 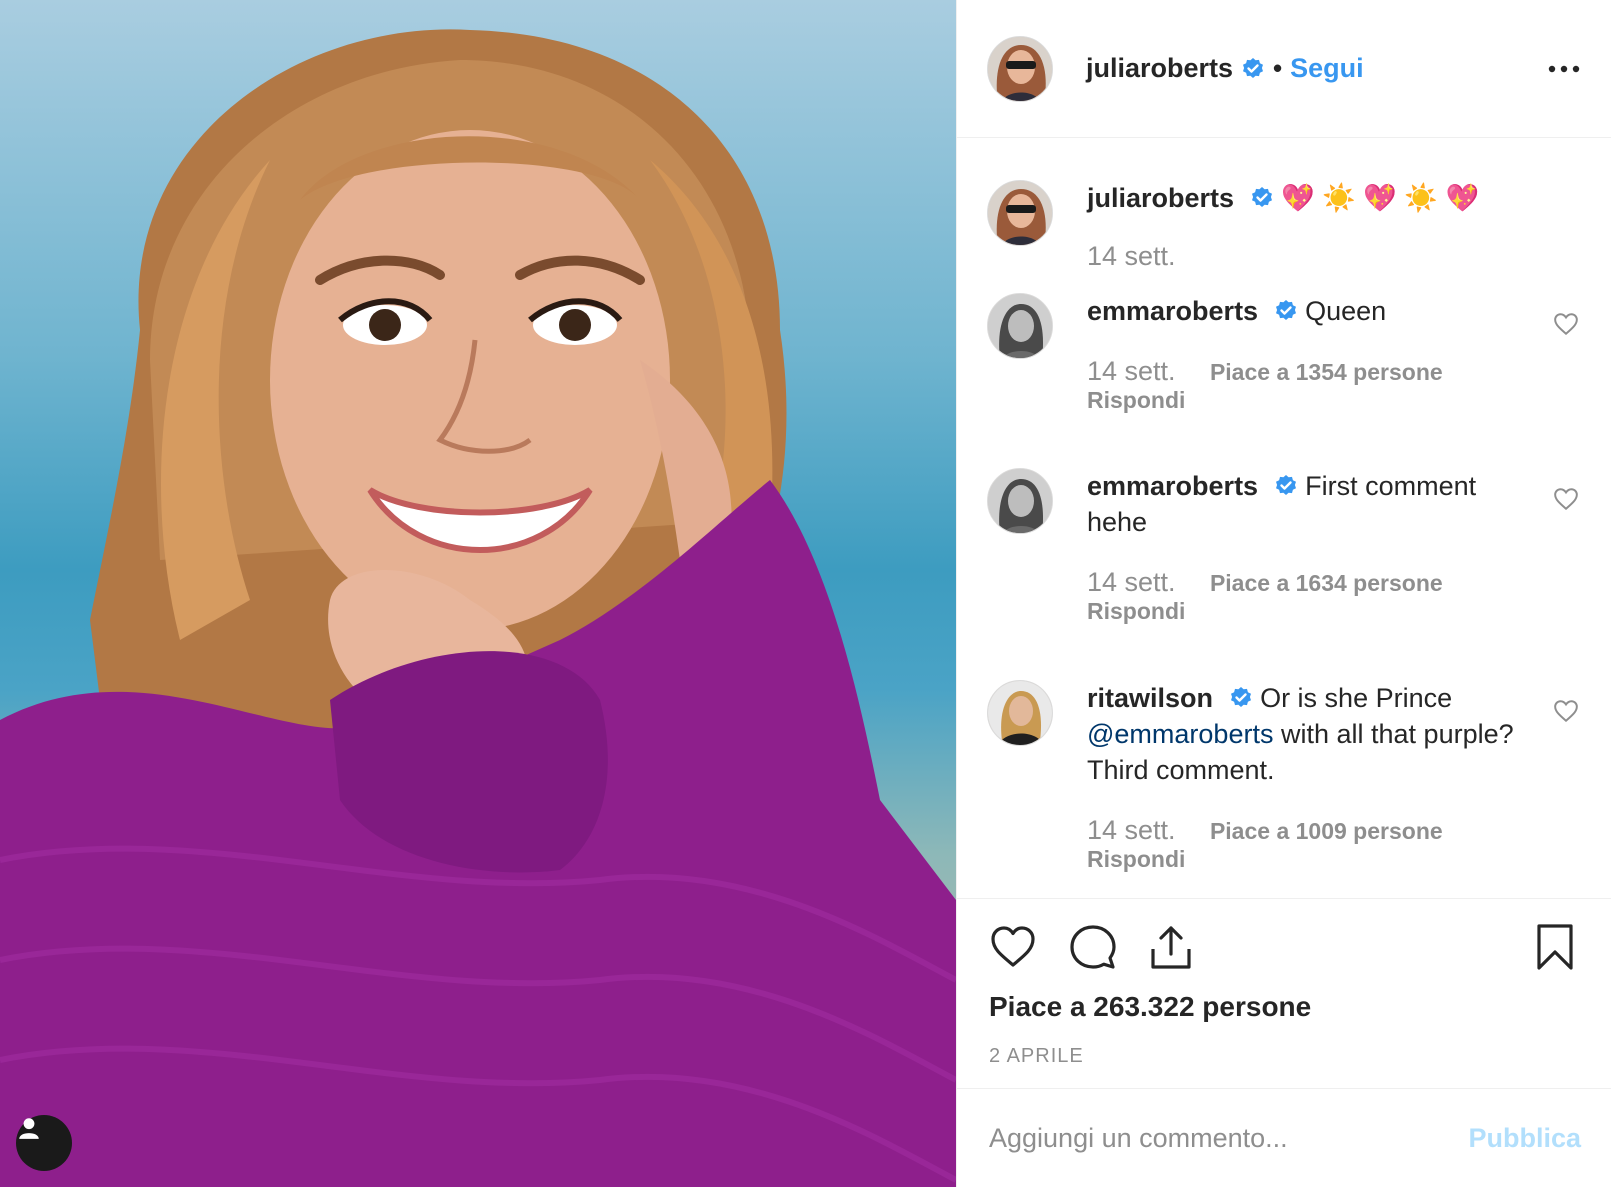 I want to click on avatar, so click(x=1020, y=68).